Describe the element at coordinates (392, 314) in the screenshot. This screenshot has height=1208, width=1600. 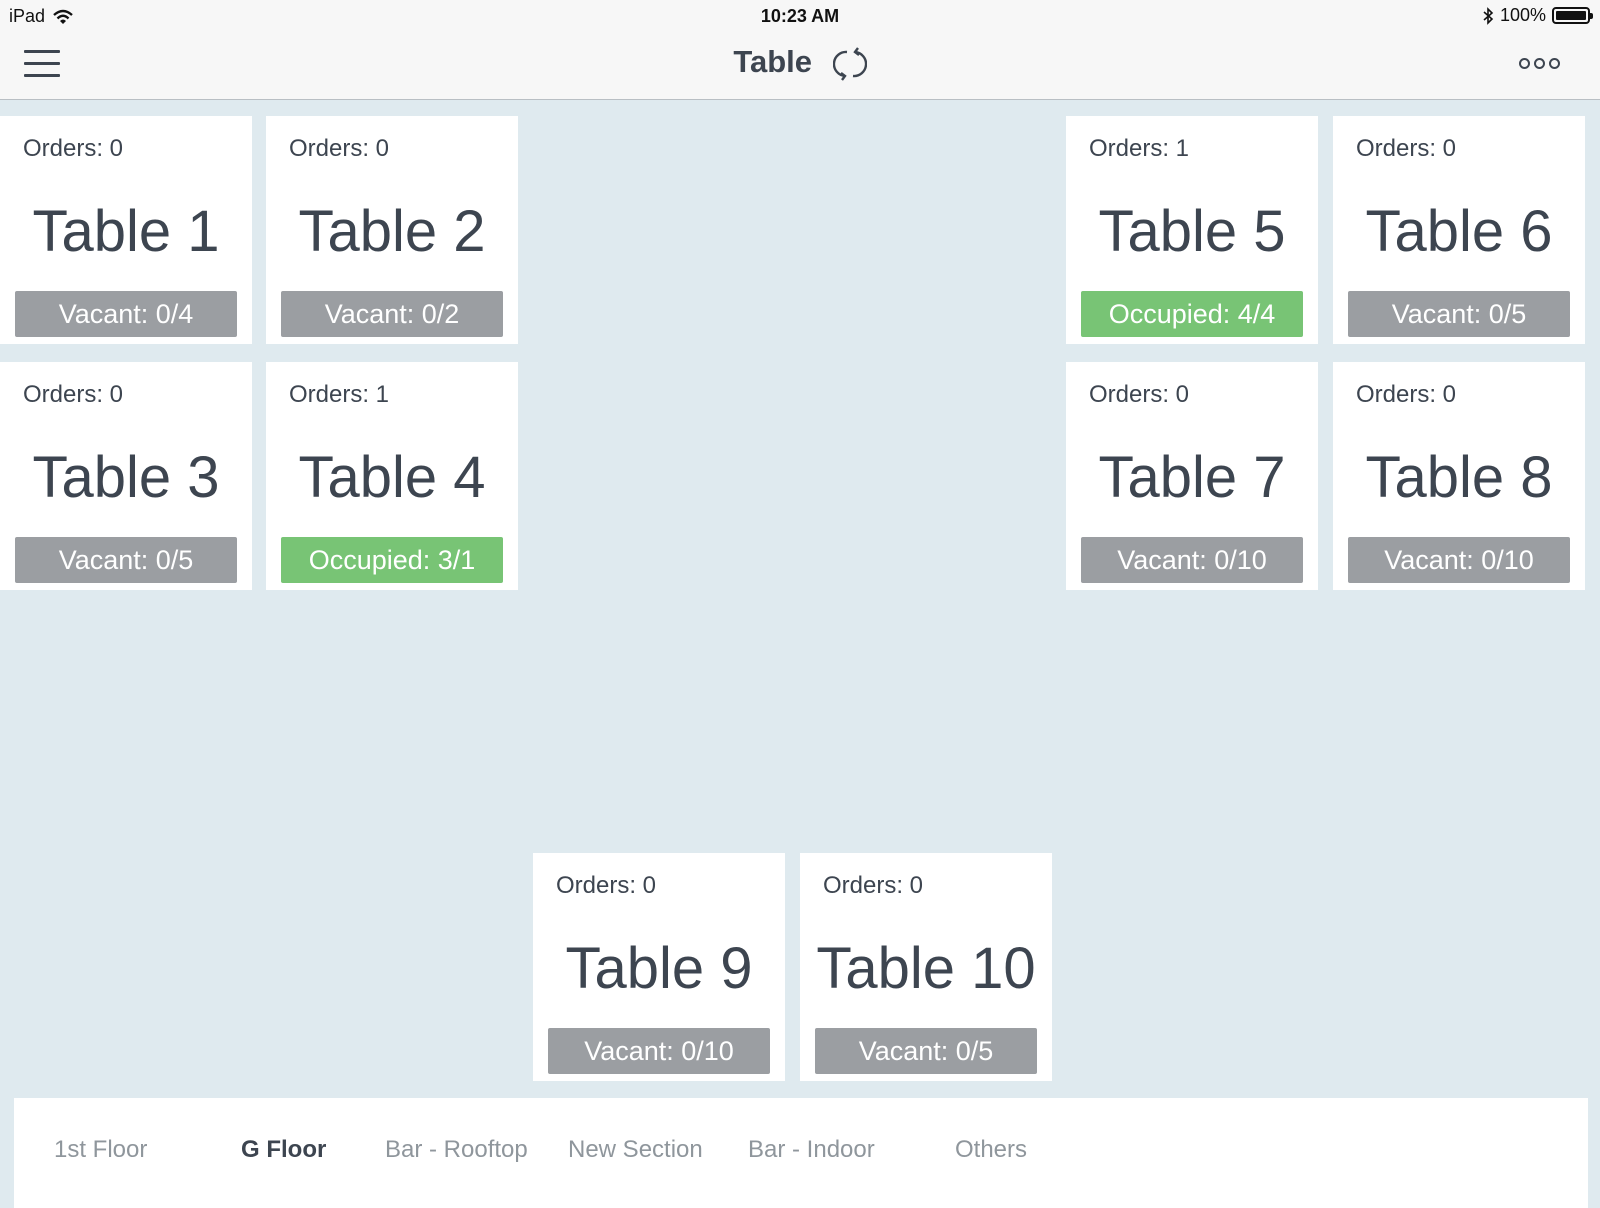
I see `status-badge: Vacant: 0/2` at that location.